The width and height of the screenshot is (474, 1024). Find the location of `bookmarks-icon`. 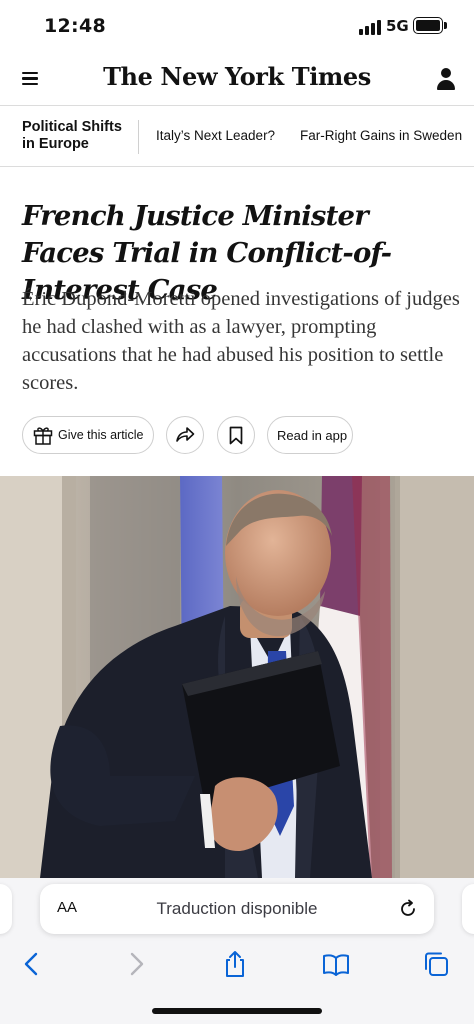

bookmarks-icon is located at coordinates (336, 965).